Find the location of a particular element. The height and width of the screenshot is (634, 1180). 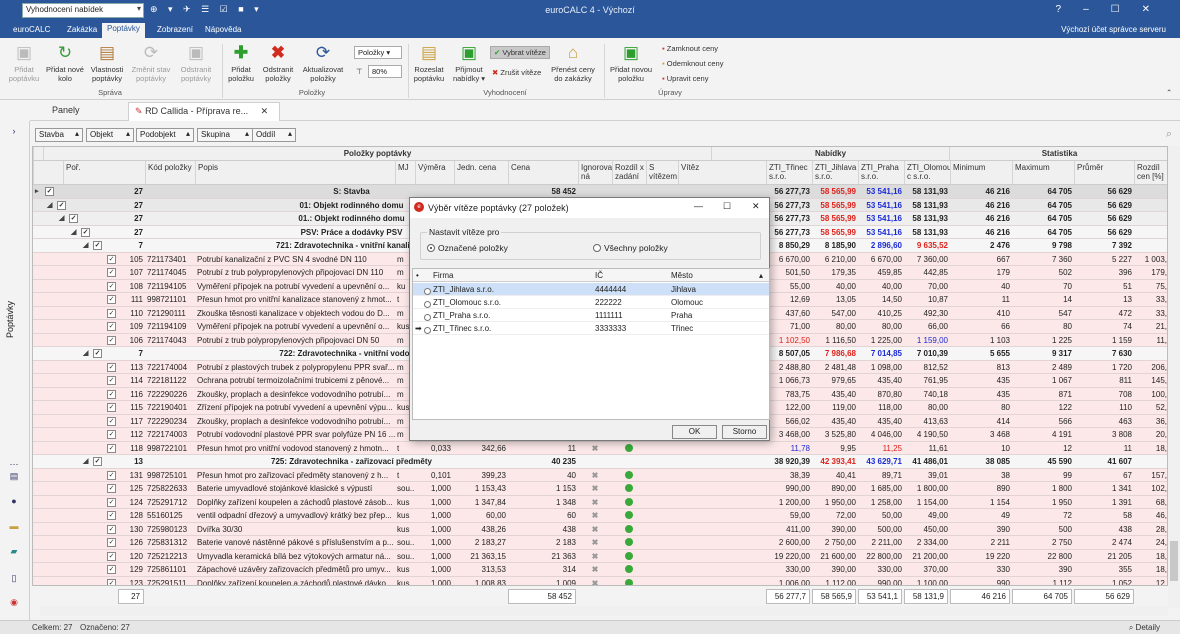

scroll-thumb is located at coordinates (1174, 561).